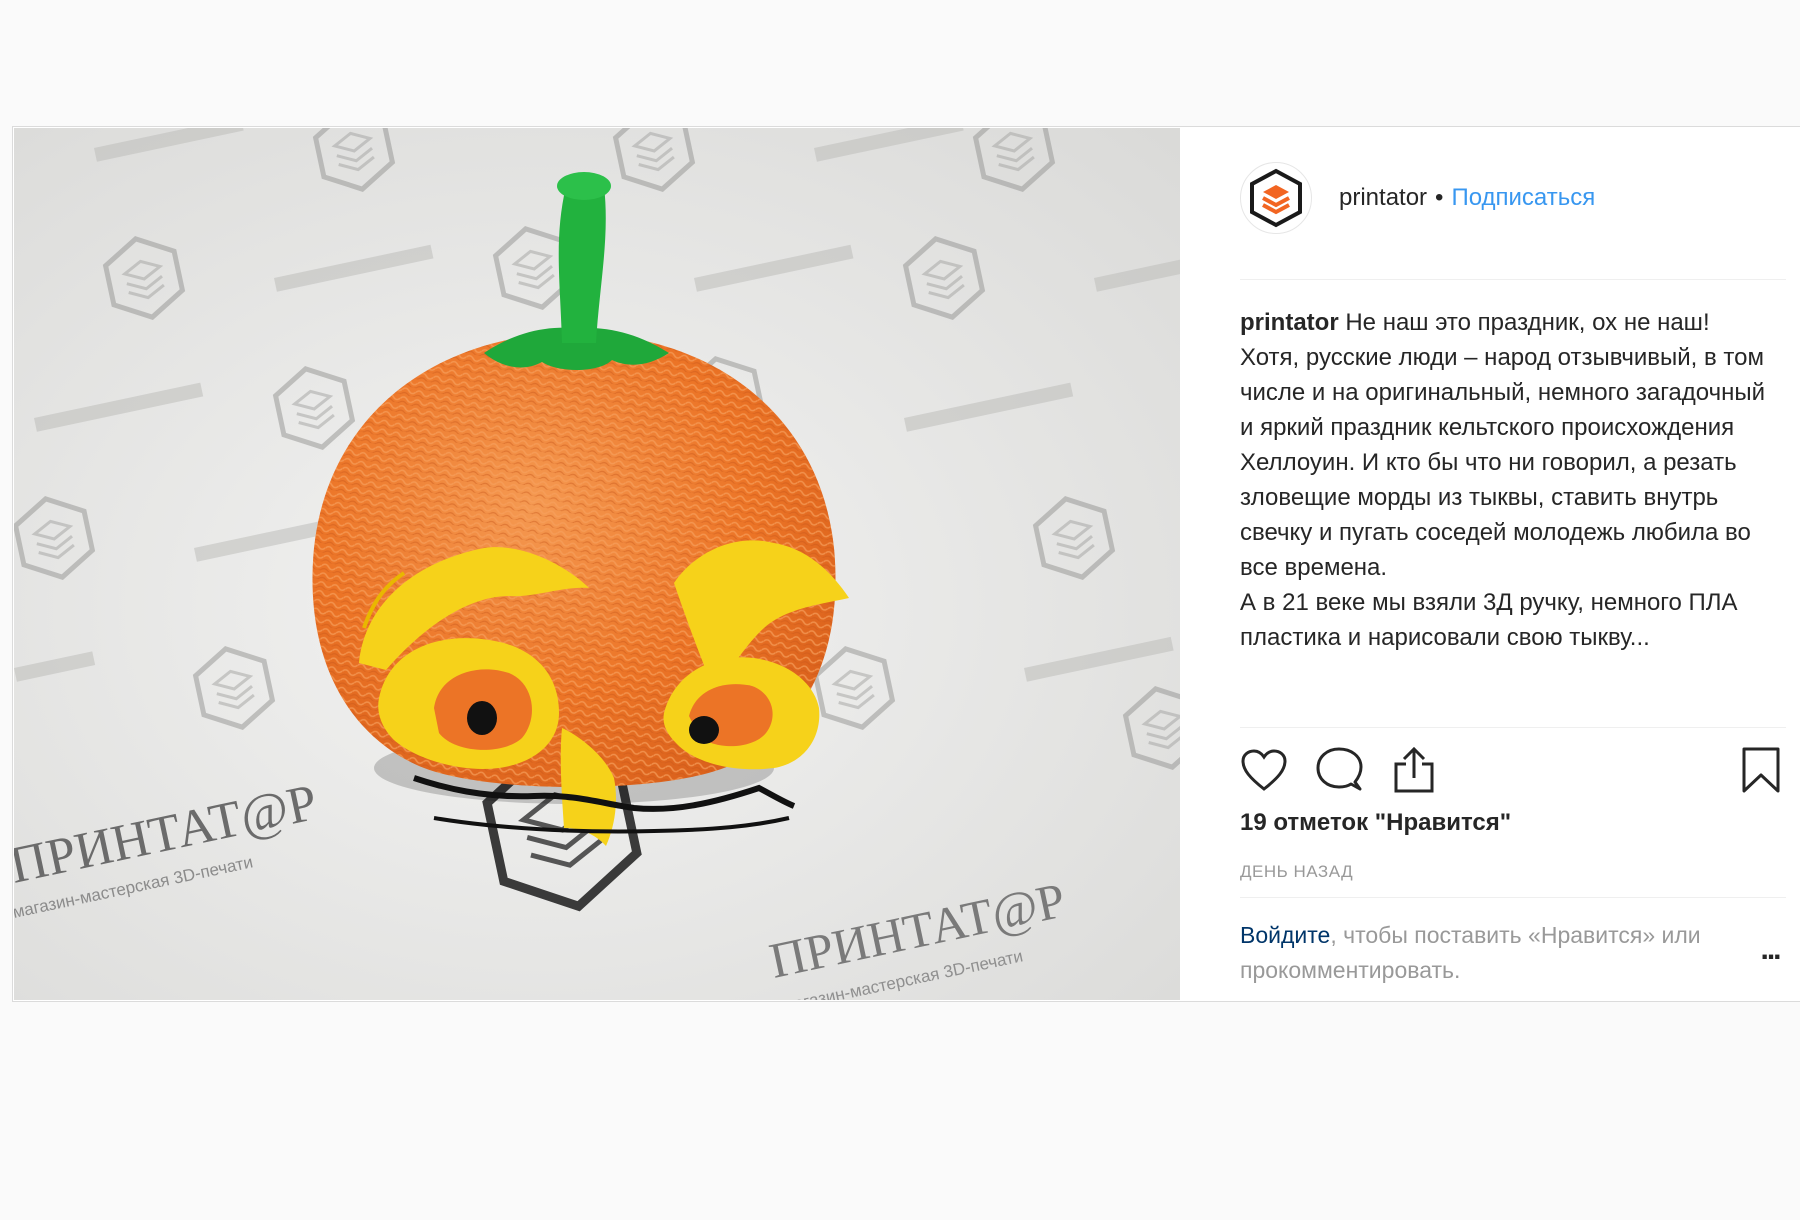  I want to click on post-header: printator • Подписаться, so click(1417, 198).